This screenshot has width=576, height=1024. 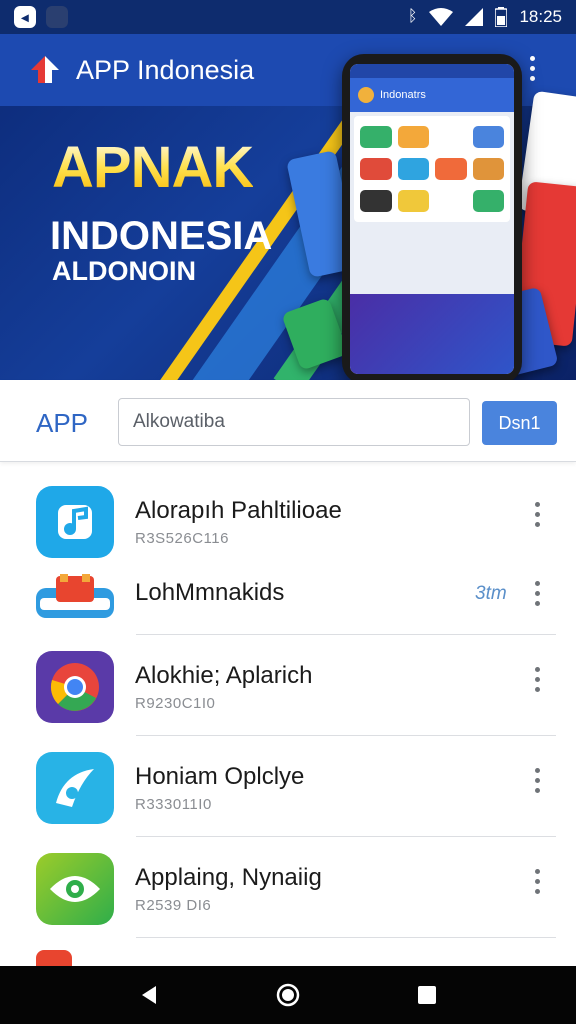 What do you see at coordinates (540, 16) in the screenshot?
I see `status-time: 18:25` at bounding box center [540, 16].